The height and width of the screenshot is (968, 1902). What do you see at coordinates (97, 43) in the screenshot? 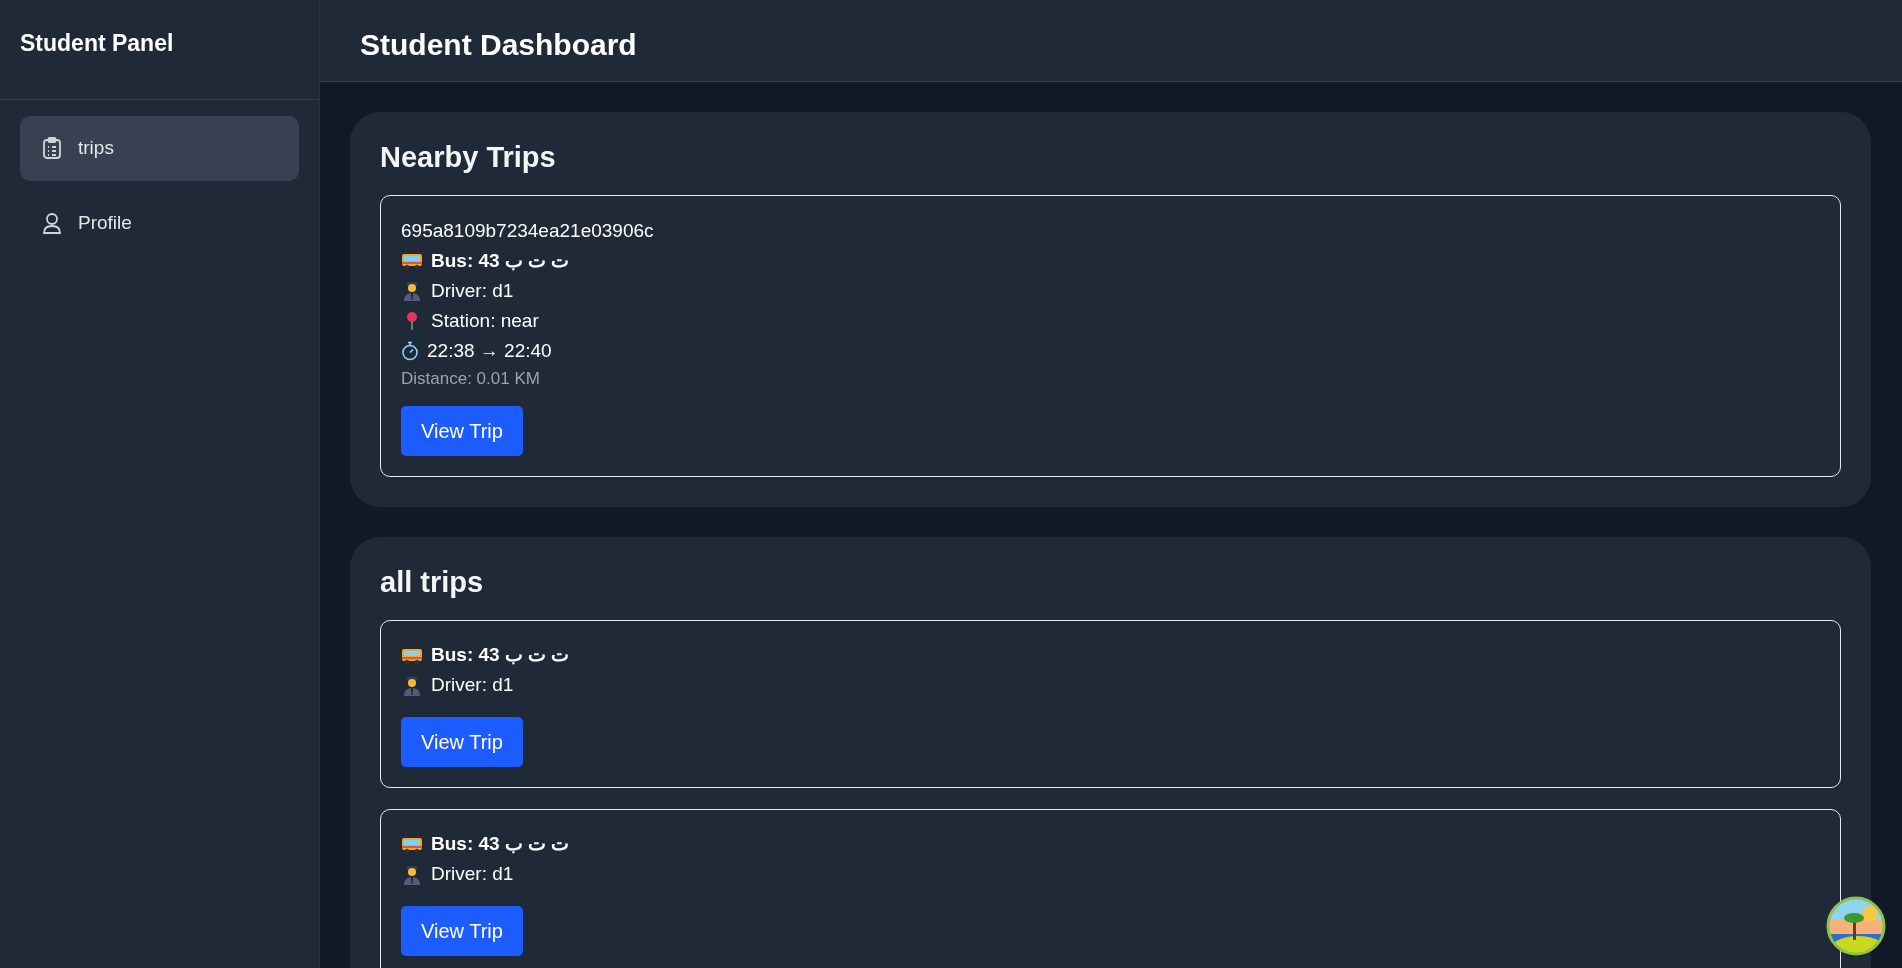
I see `panel-title: Student Panel` at bounding box center [97, 43].